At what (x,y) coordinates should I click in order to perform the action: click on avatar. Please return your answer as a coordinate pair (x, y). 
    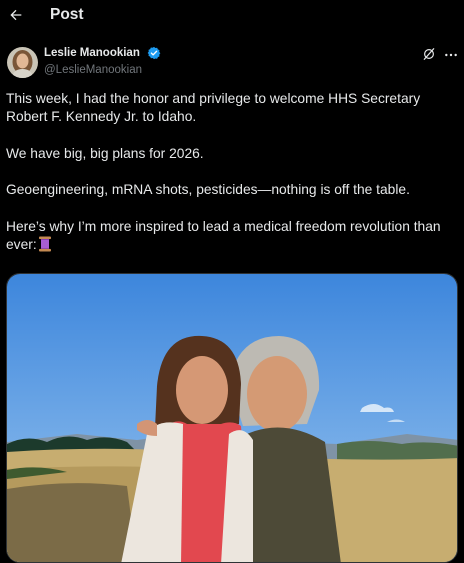
    Looking at the image, I should click on (22, 62).